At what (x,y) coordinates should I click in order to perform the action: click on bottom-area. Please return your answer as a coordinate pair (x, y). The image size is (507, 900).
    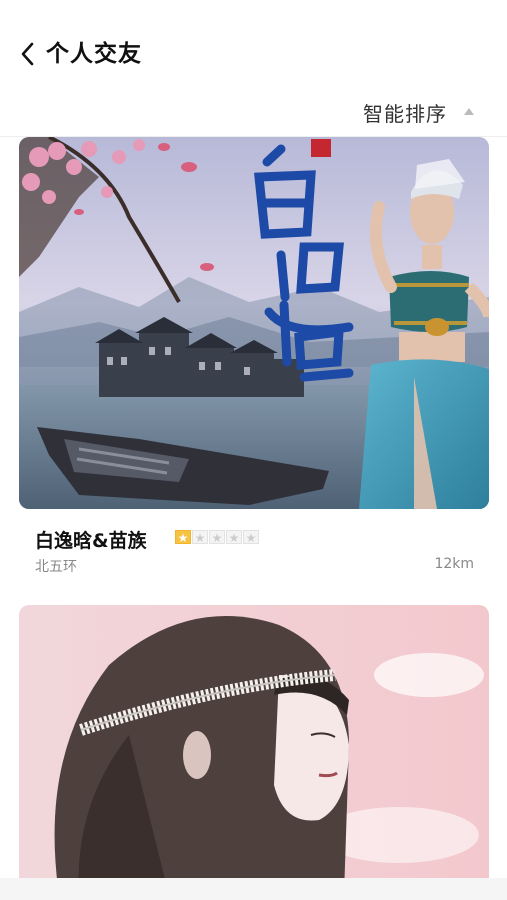
    Looking at the image, I should click on (253, 889).